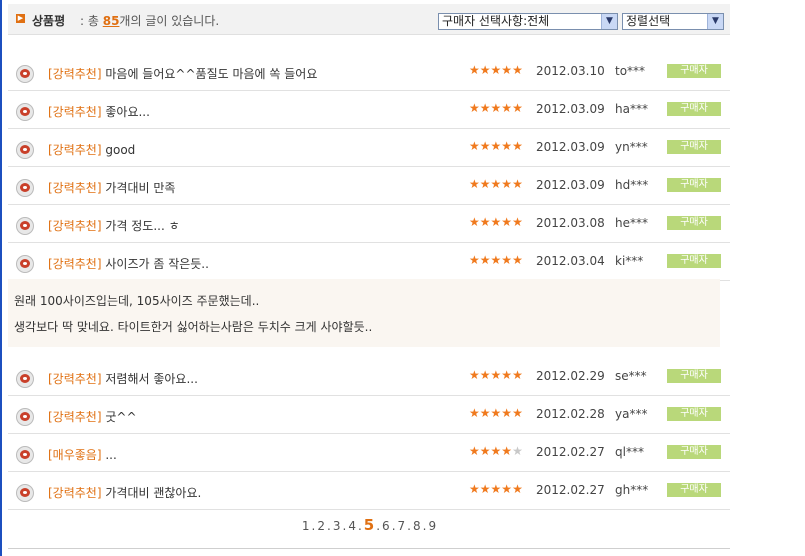 Image resolution: width=805 pixels, height=556 pixels. I want to click on review-title-link: [강력추천] 가격 정도... ㅎ, so click(114, 225).